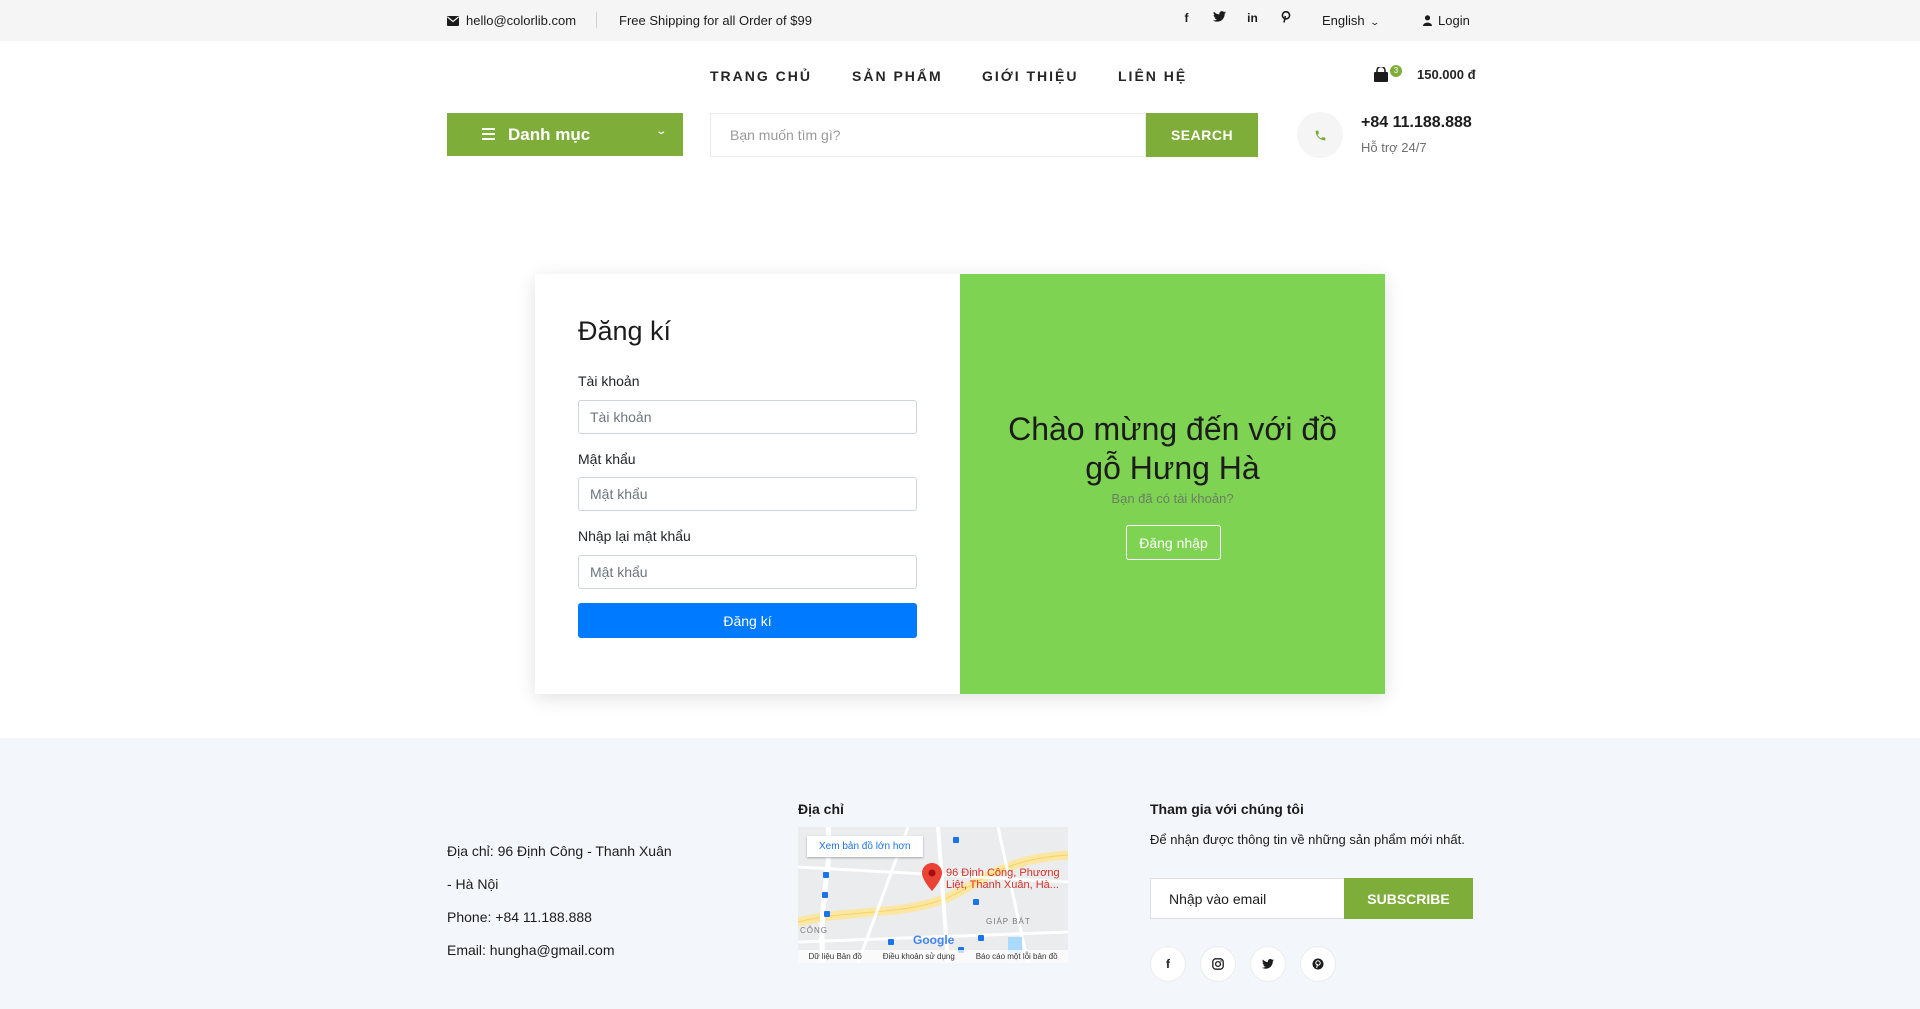 This screenshot has height=1009, width=1920. Describe the element at coordinates (897, 76) in the screenshot. I see `nav-item-products: SẢN PHẨM` at that location.